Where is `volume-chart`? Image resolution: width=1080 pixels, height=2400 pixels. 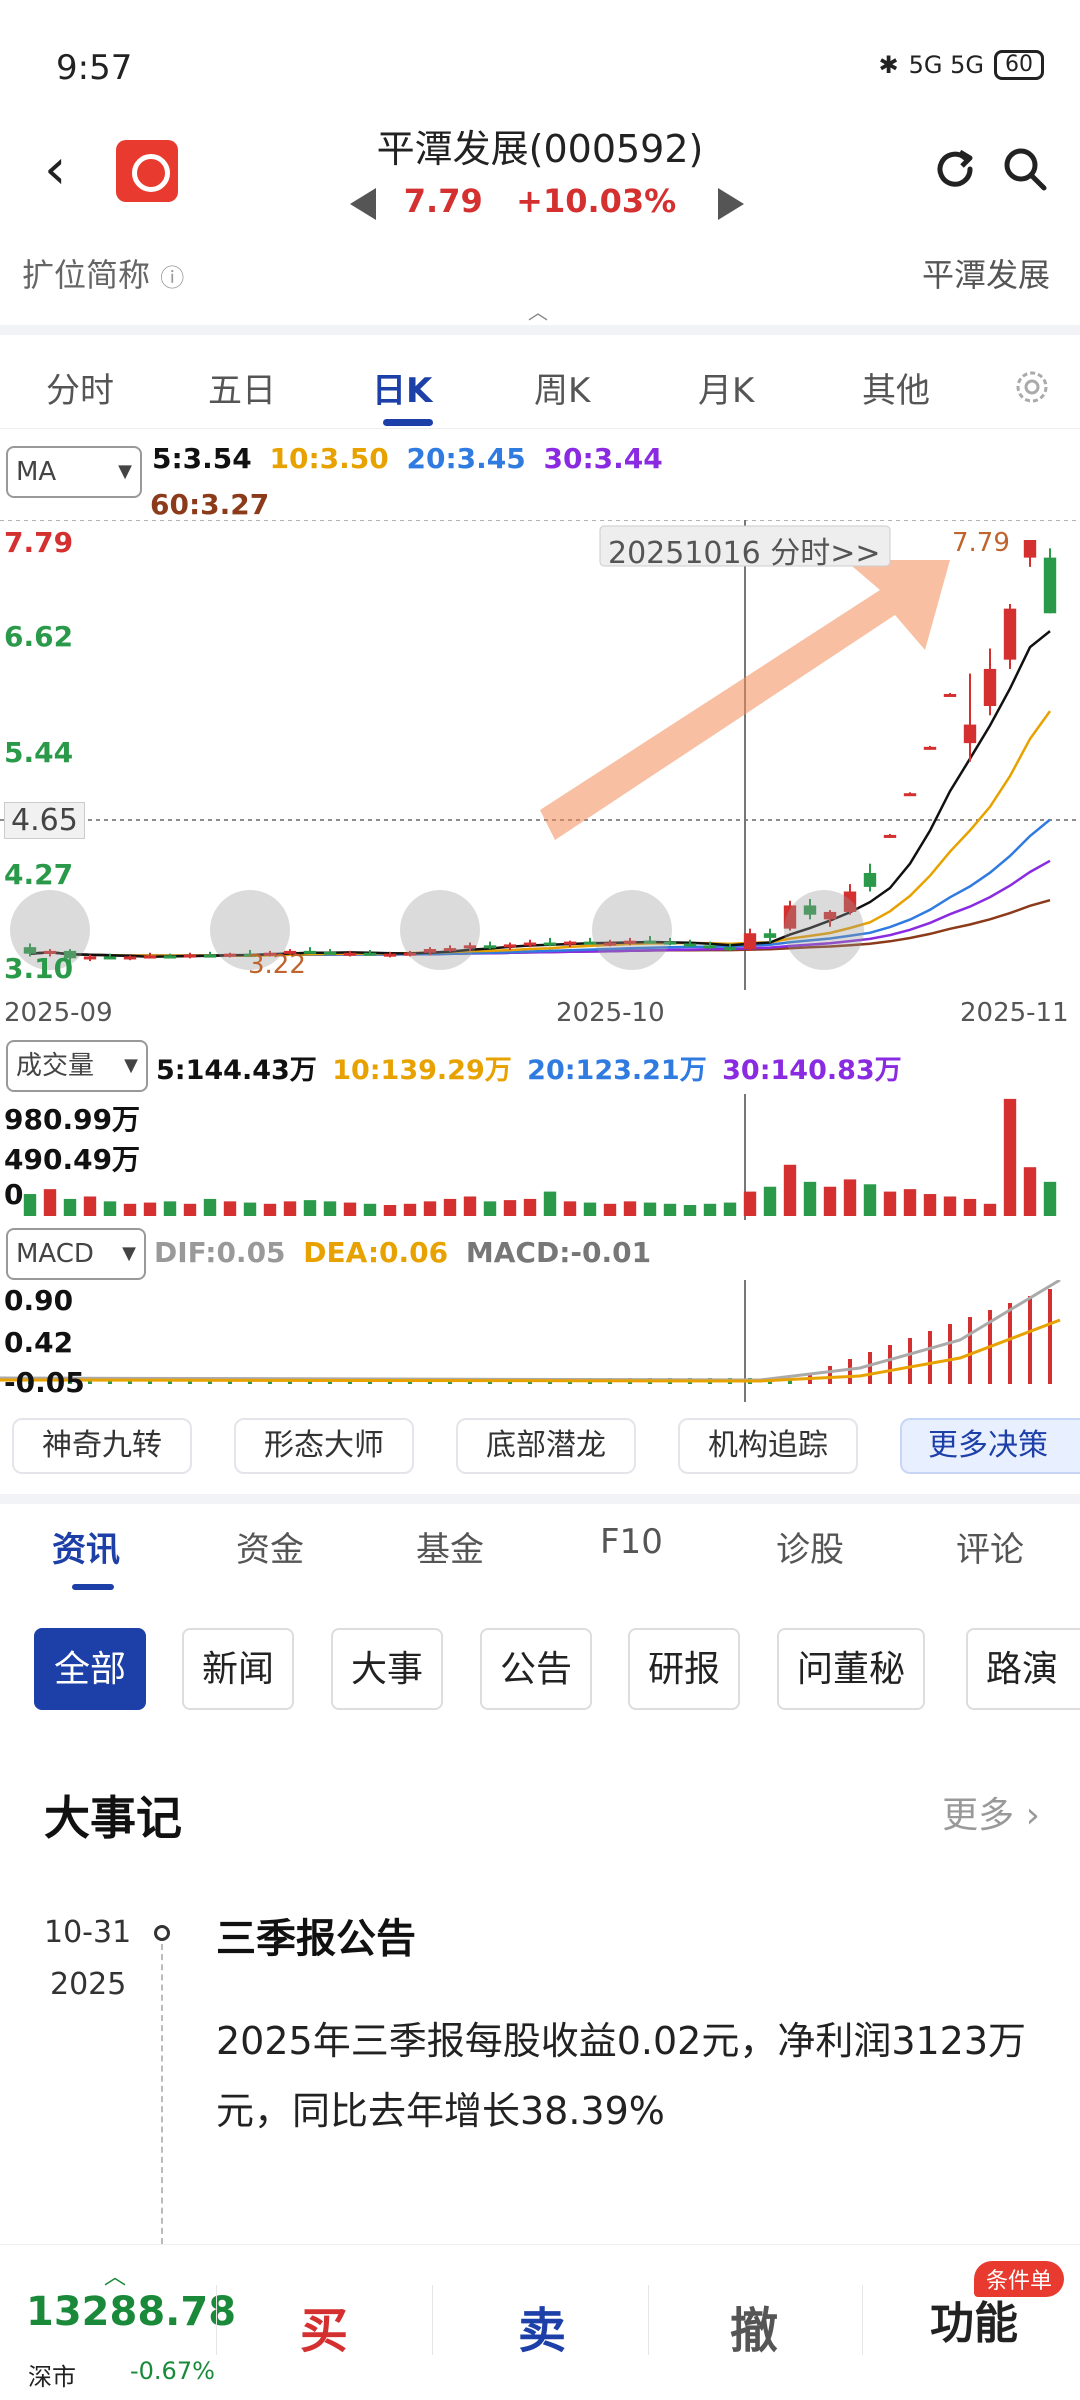 volume-chart is located at coordinates (540, 1157).